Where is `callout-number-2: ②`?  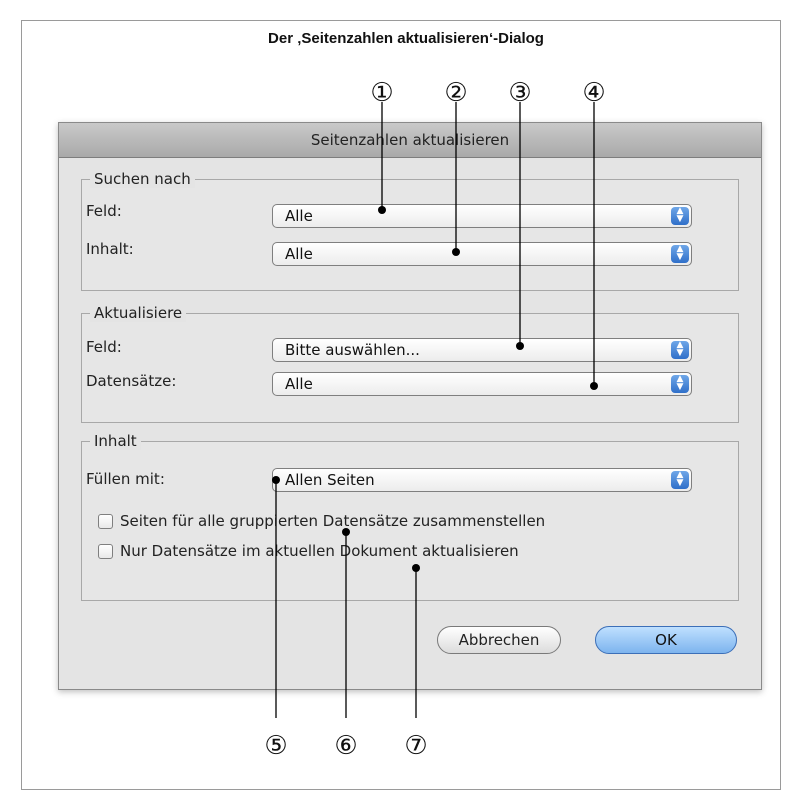 callout-number-2: ② is located at coordinates (455, 93).